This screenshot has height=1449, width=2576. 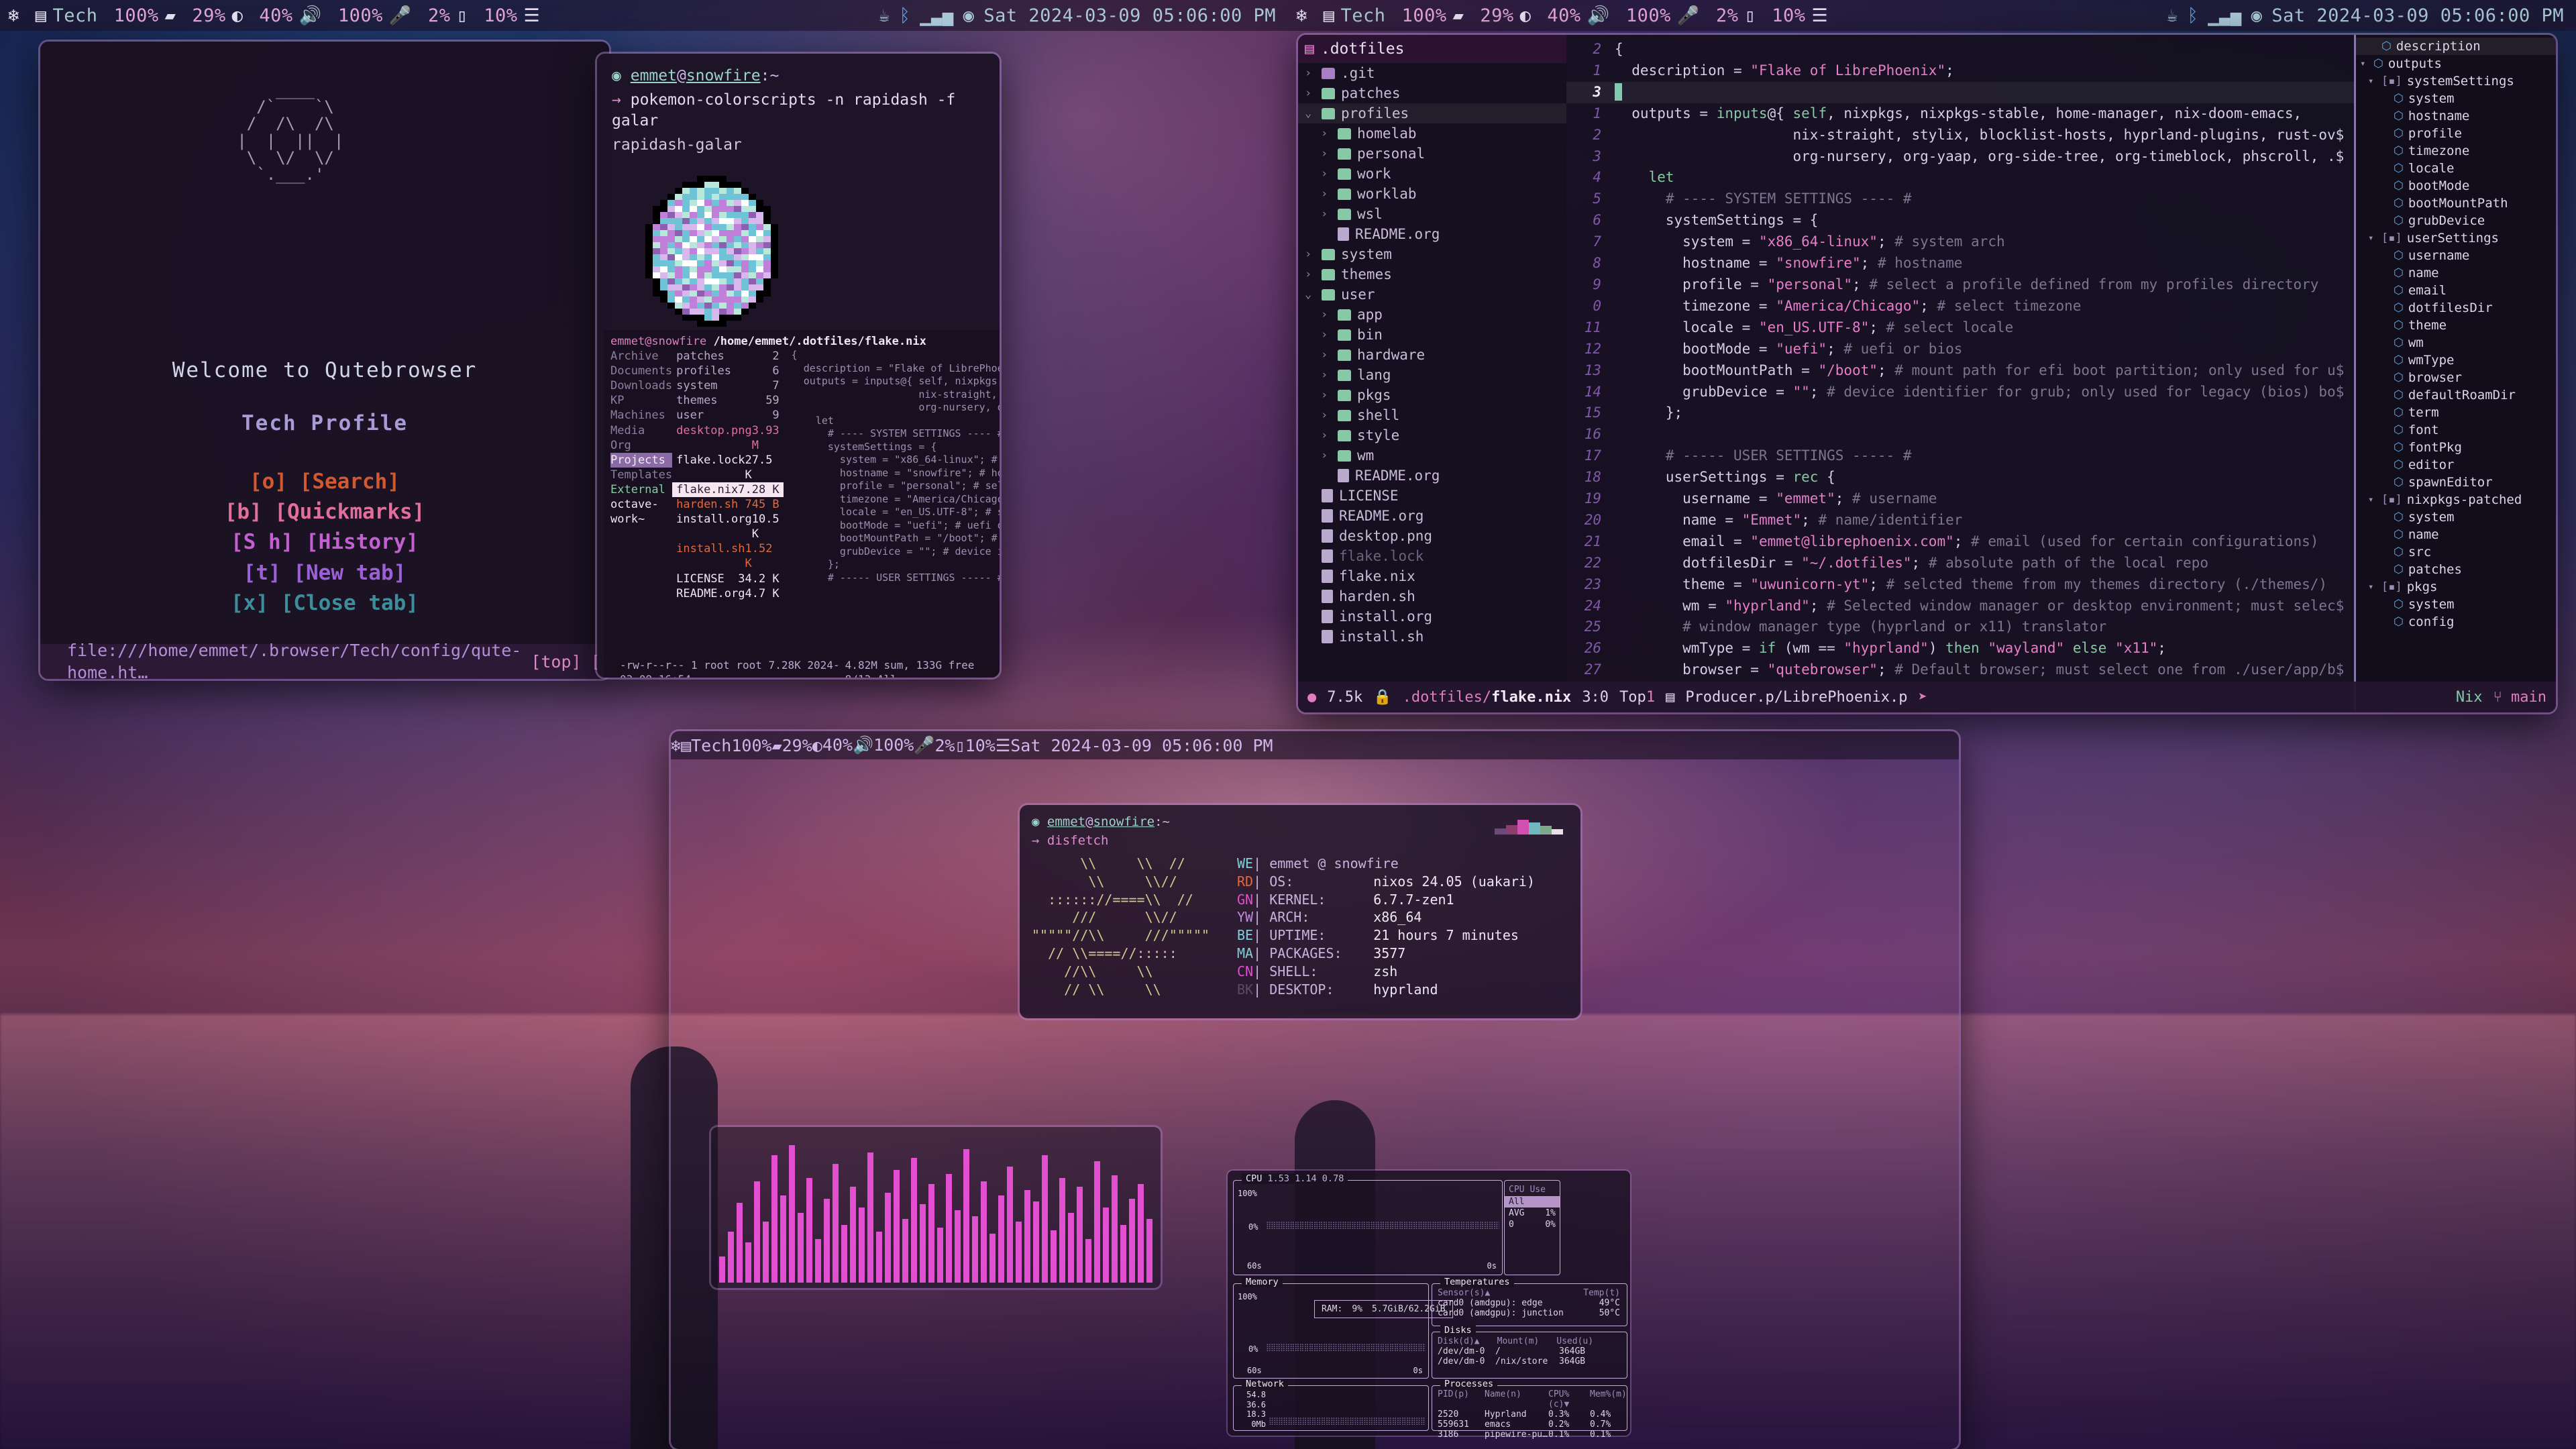 I want to click on ranger-file-row: themes 59, so click(x=728, y=400).